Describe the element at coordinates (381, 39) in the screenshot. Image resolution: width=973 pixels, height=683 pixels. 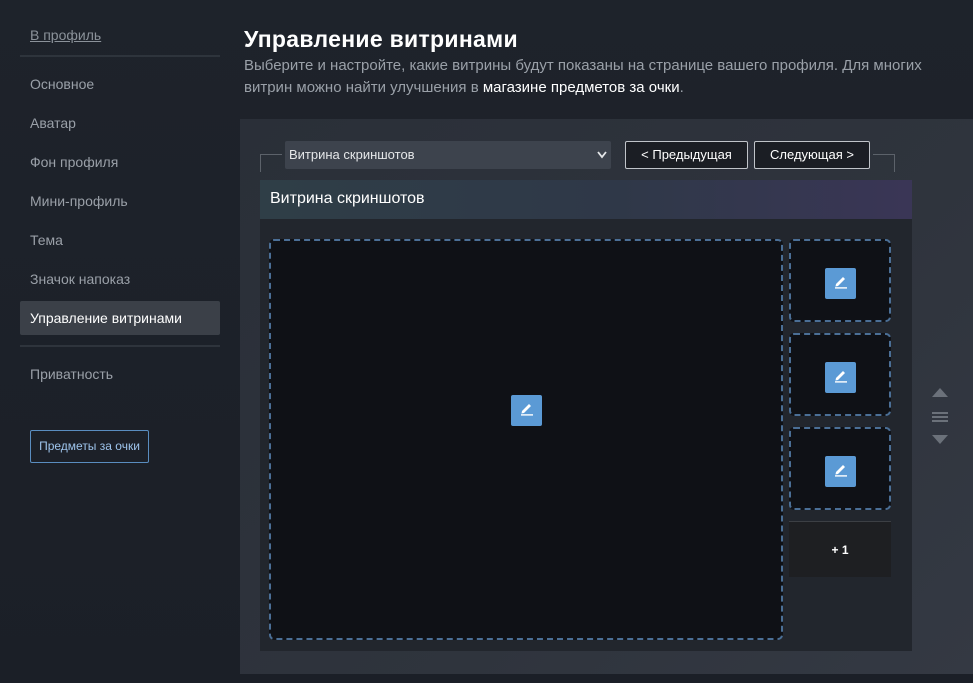
I see `page-title: Управление витринами` at that location.